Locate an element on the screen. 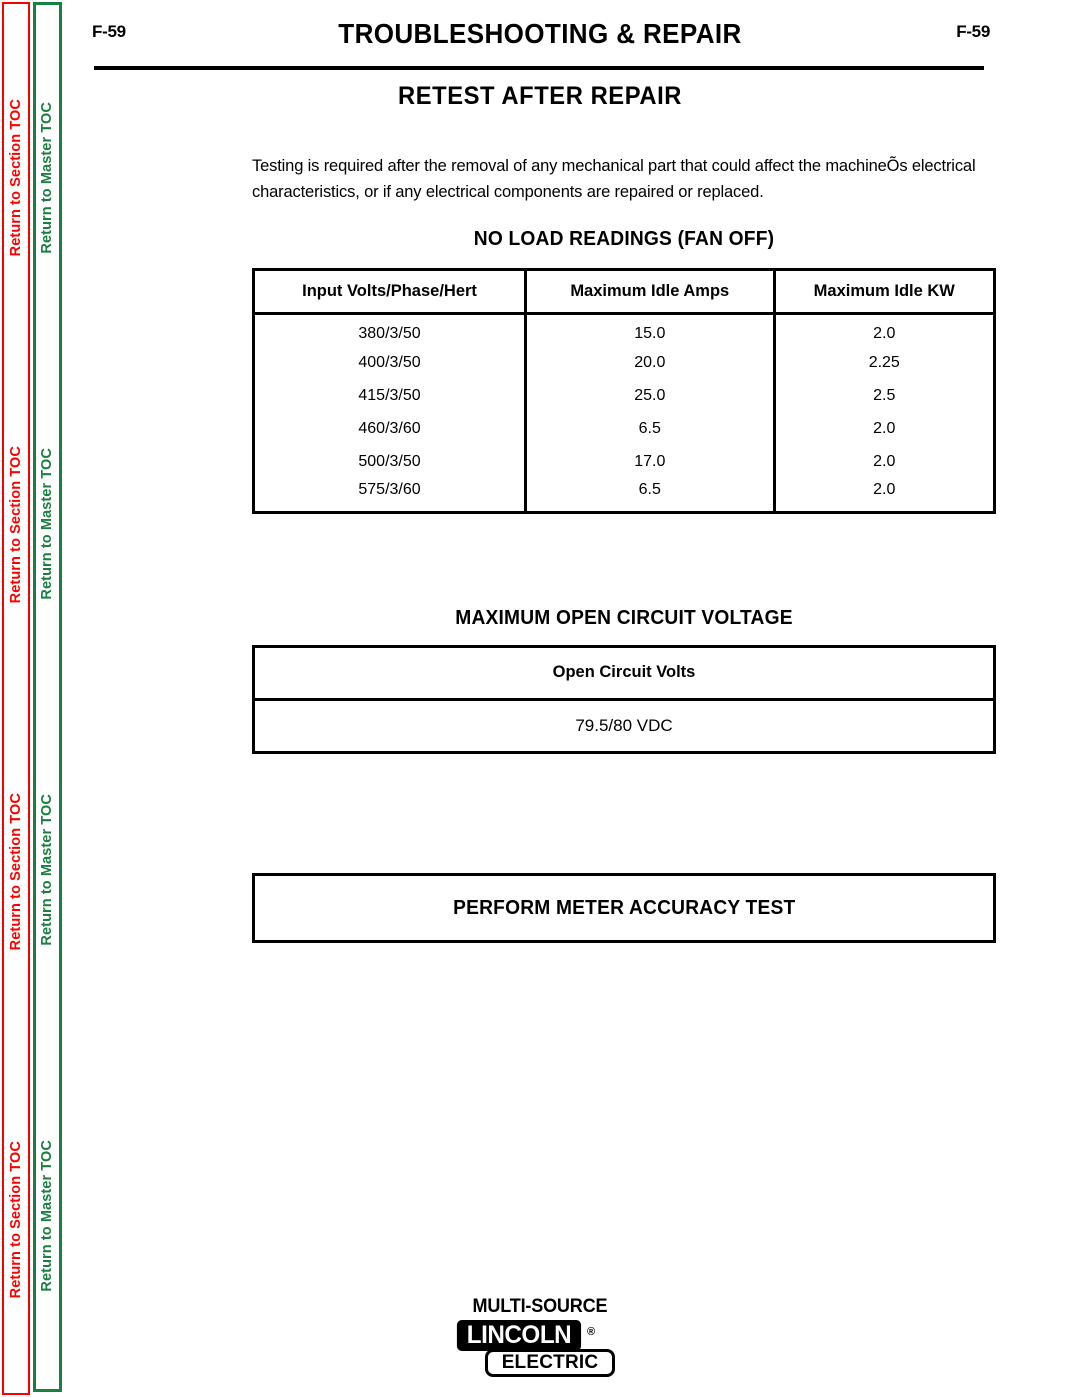  perform-meter-accuracy-test-label: PERFORM METER ACCURACY TEST is located at coordinates (624, 907).